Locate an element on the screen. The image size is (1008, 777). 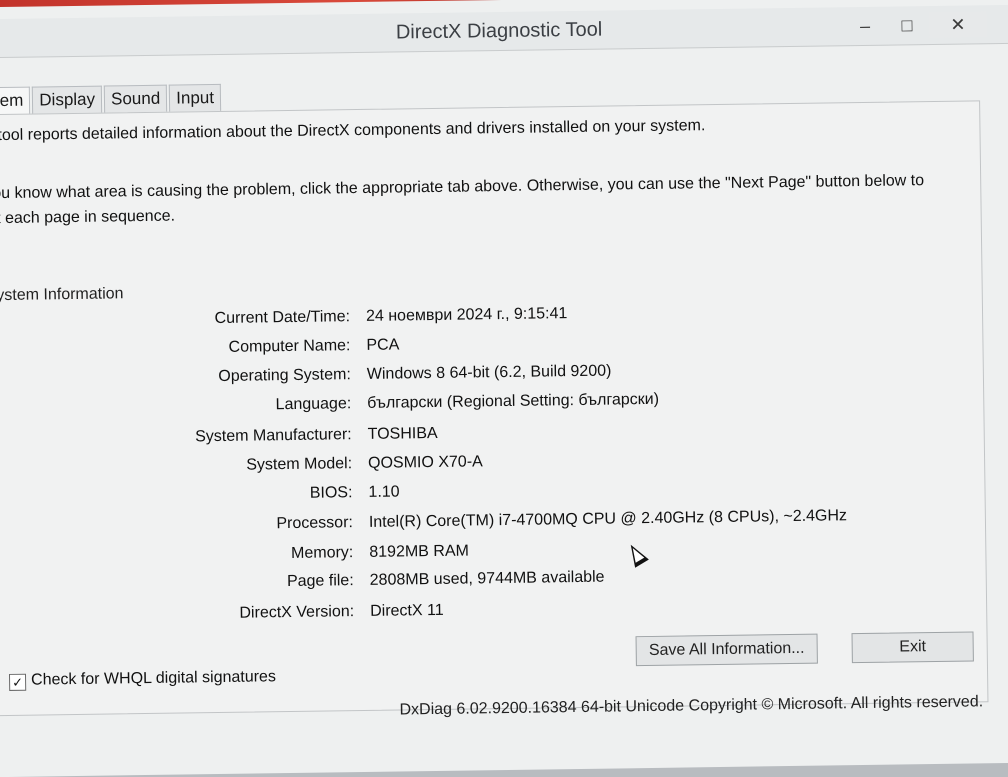
info-value: 1.10 is located at coordinates (384, 492).